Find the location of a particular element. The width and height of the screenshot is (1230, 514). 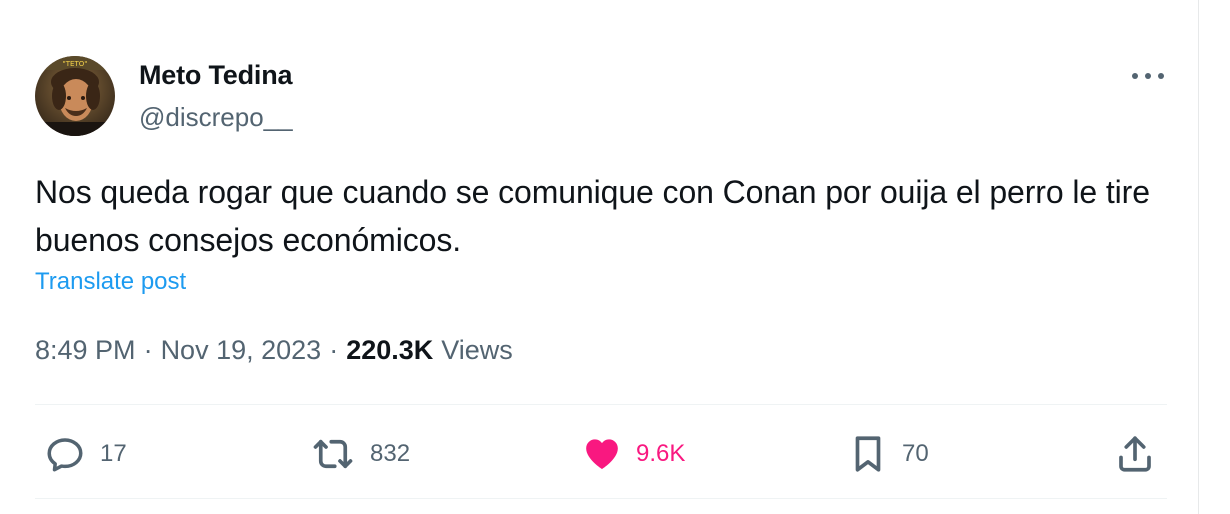

views-label: Views is located at coordinates (477, 350).